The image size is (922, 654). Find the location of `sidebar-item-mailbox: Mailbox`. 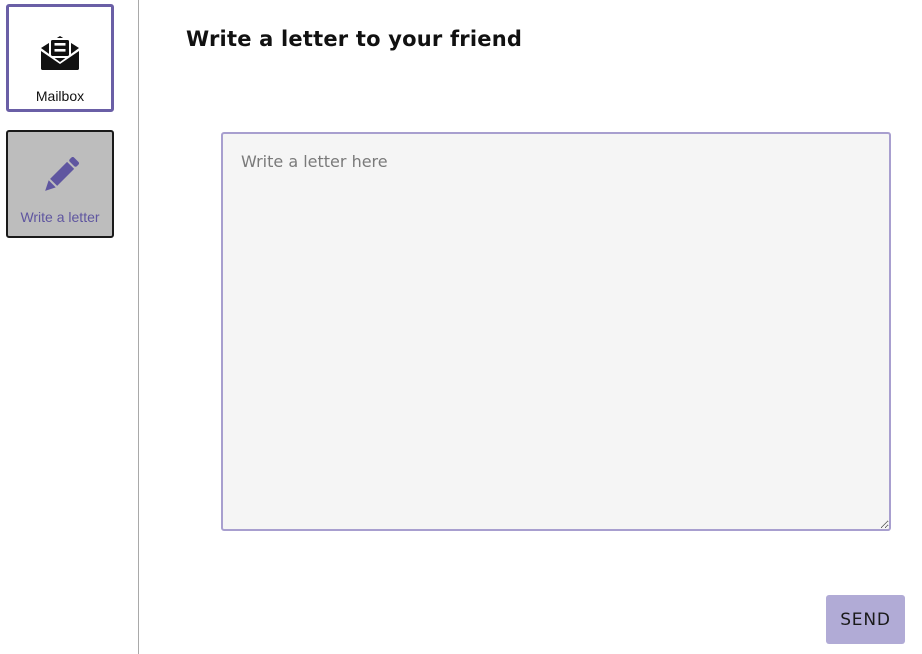

sidebar-item-mailbox: Mailbox is located at coordinates (60, 58).